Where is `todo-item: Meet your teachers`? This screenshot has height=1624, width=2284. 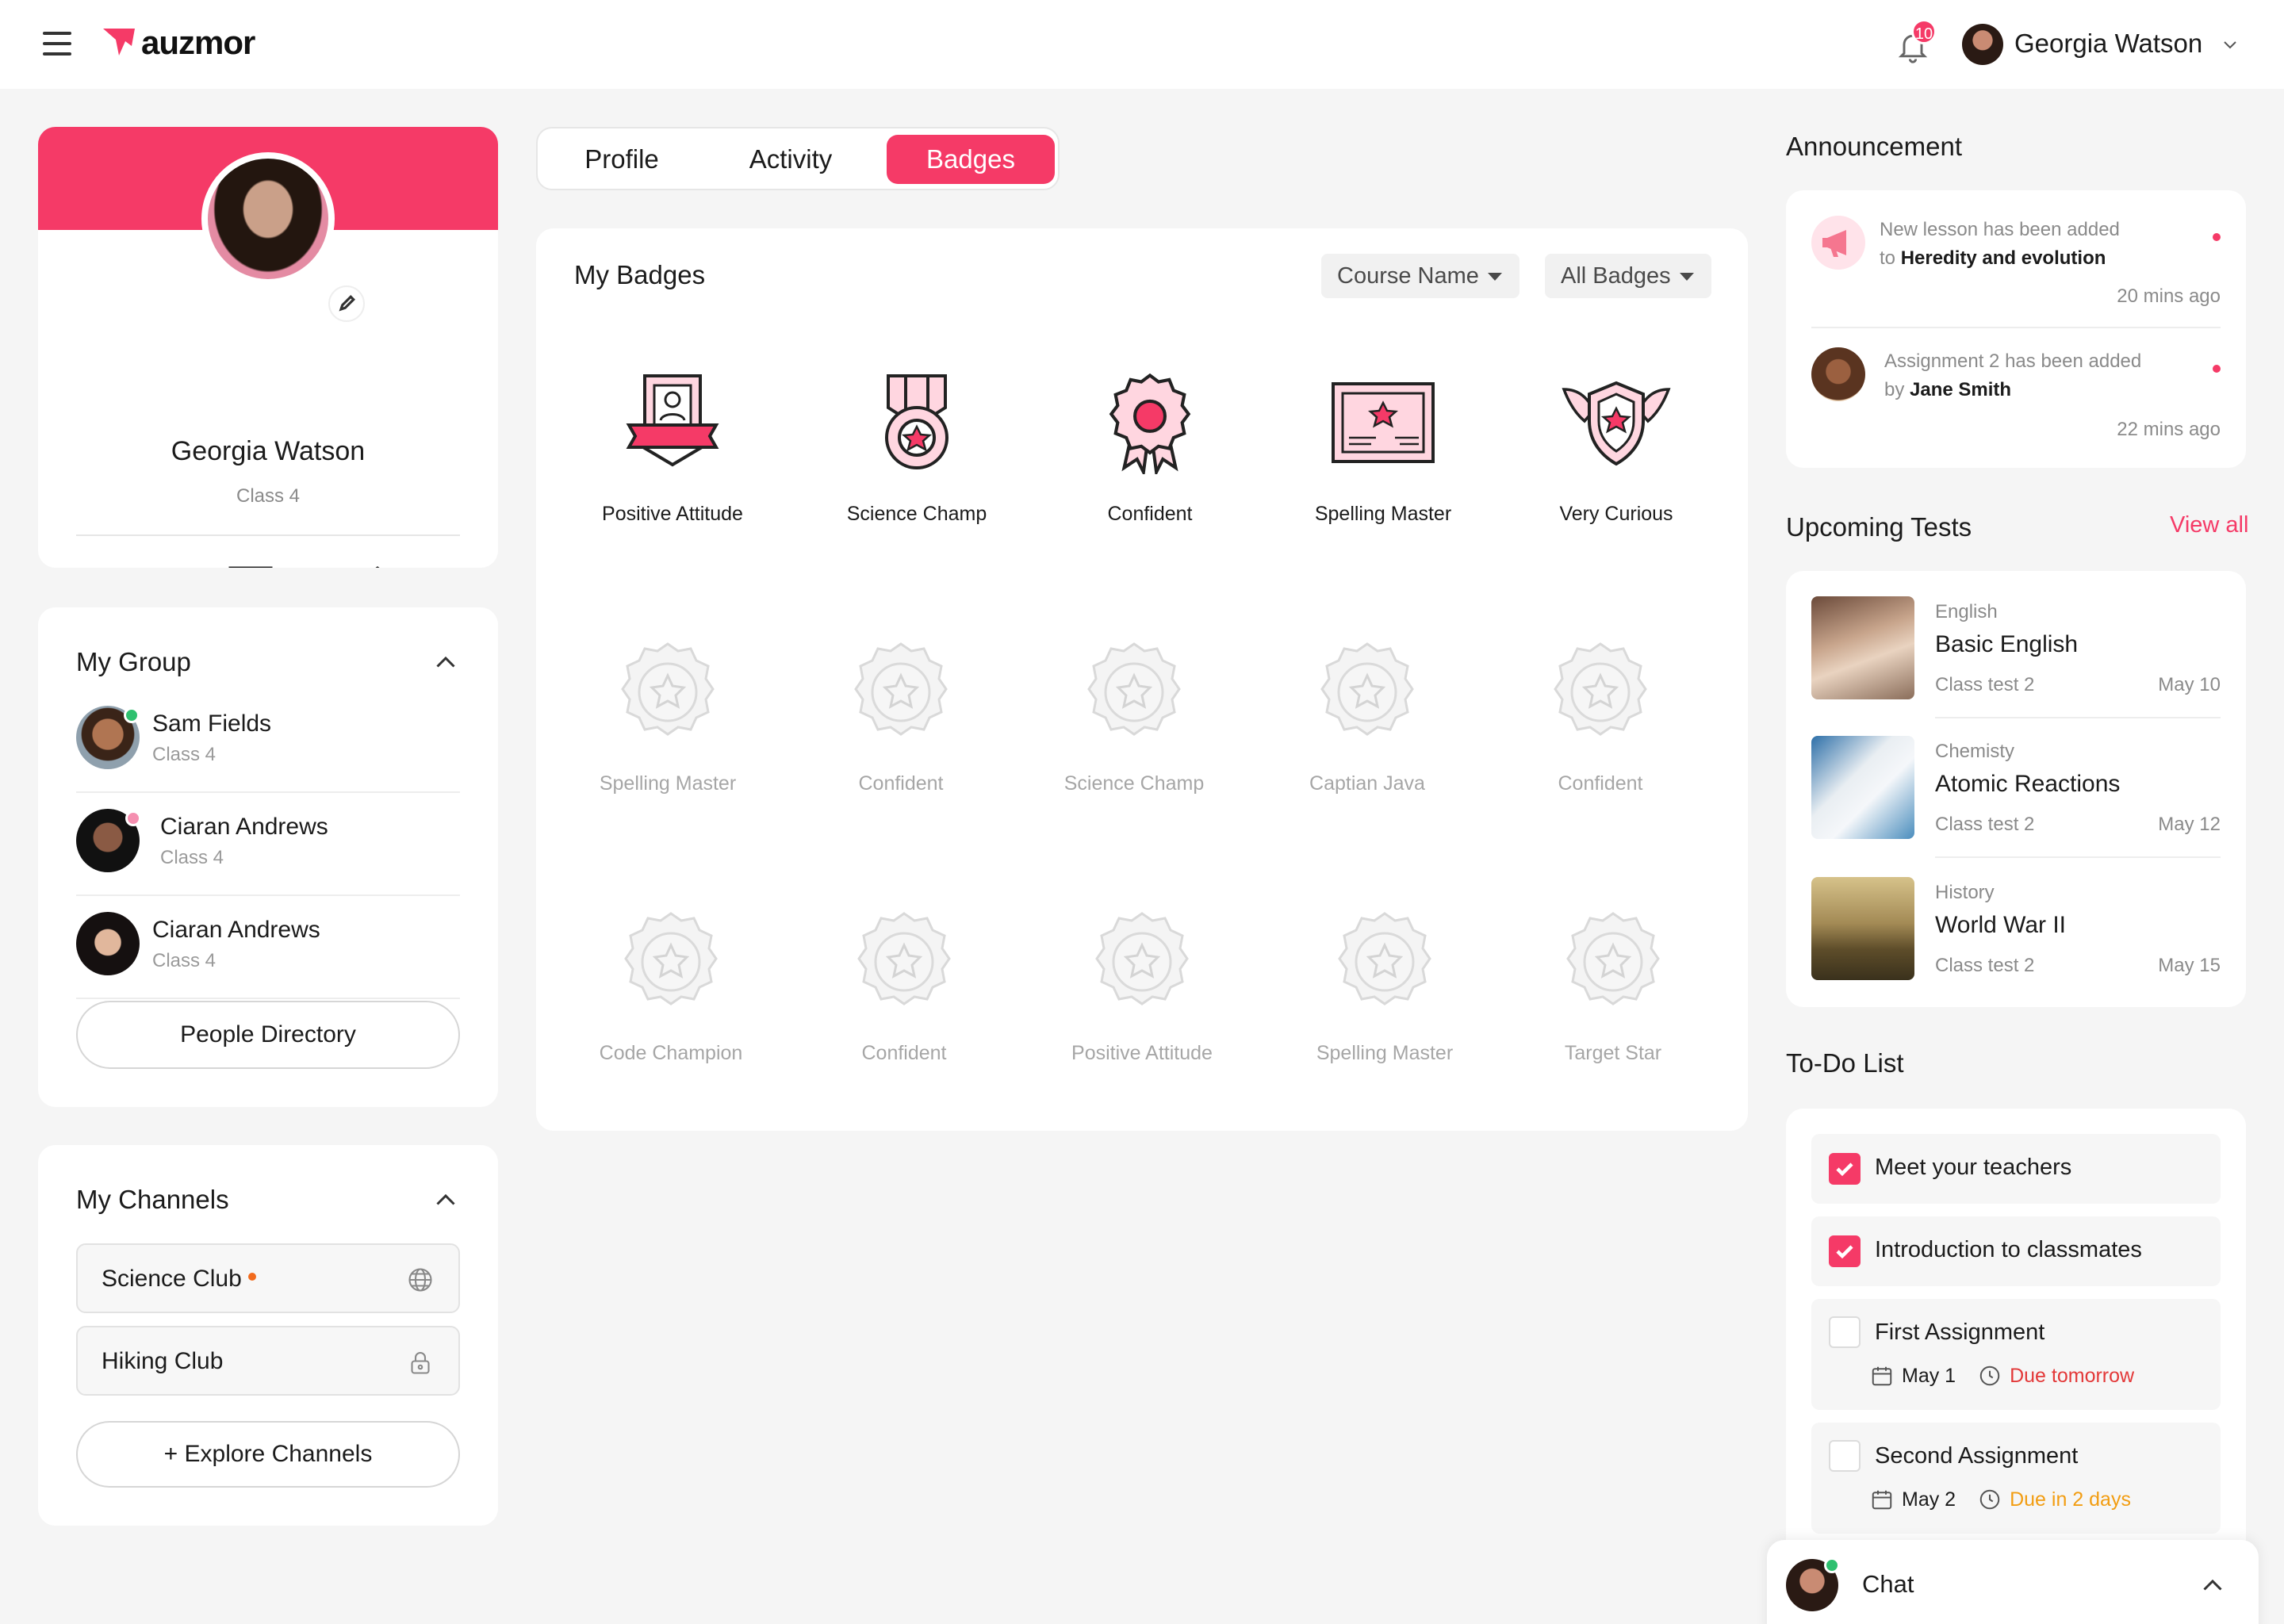 todo-item: Meet your teachers is located at coordinates (2016, 1169).